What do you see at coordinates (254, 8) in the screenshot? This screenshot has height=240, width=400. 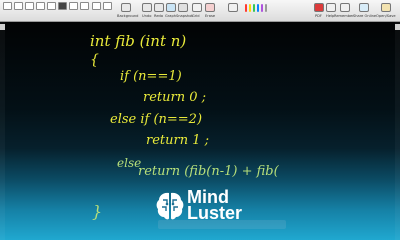 I see `green-pen-icon` at bounding box center [254, 8].